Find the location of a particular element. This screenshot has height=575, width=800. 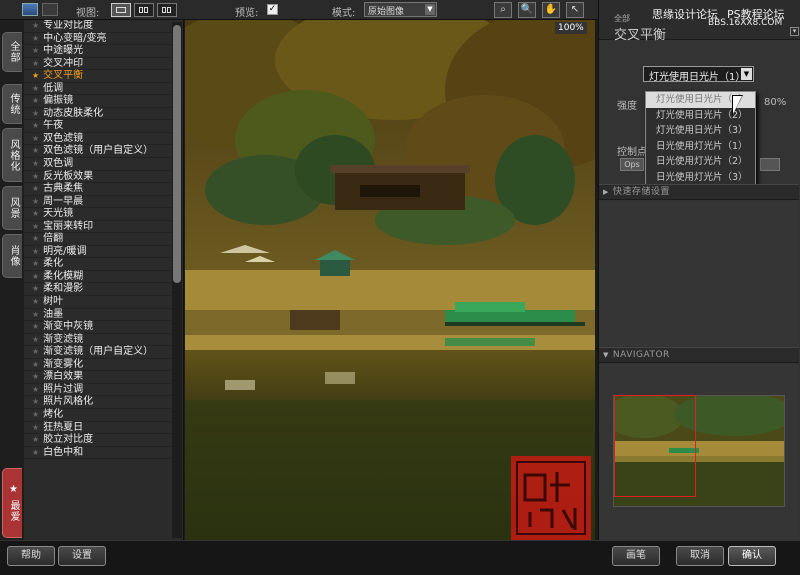

add-control-point-button is located at coordinates (770, 164).